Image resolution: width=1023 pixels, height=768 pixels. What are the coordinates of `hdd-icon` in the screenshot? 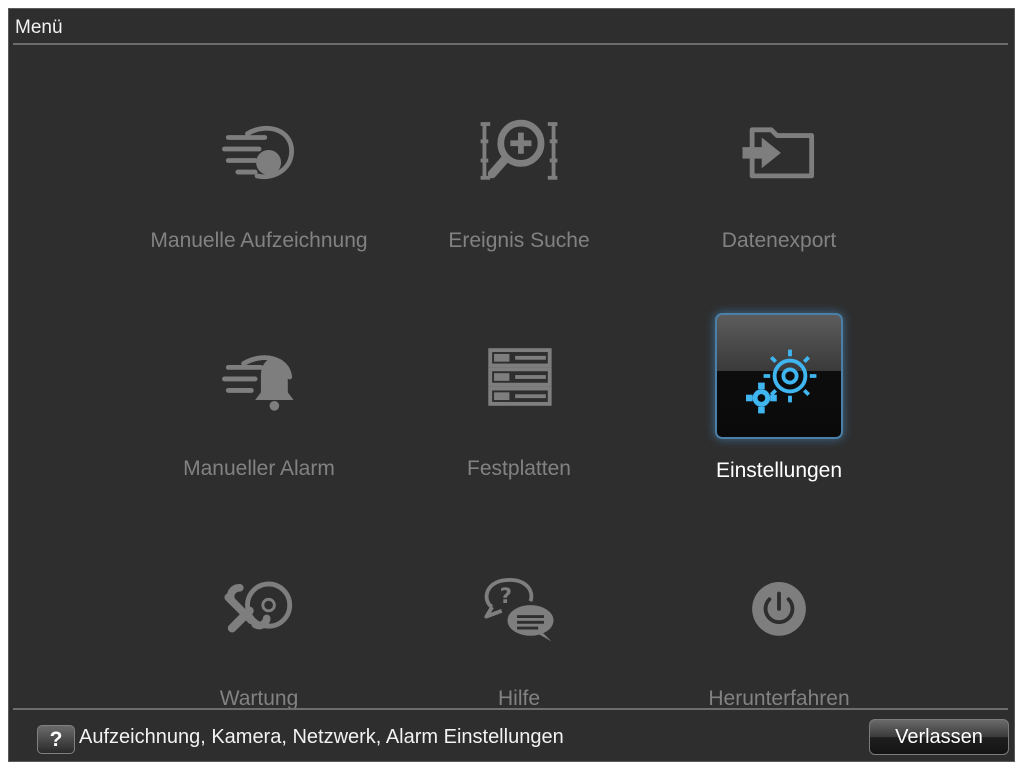 It's located at (519, 377).